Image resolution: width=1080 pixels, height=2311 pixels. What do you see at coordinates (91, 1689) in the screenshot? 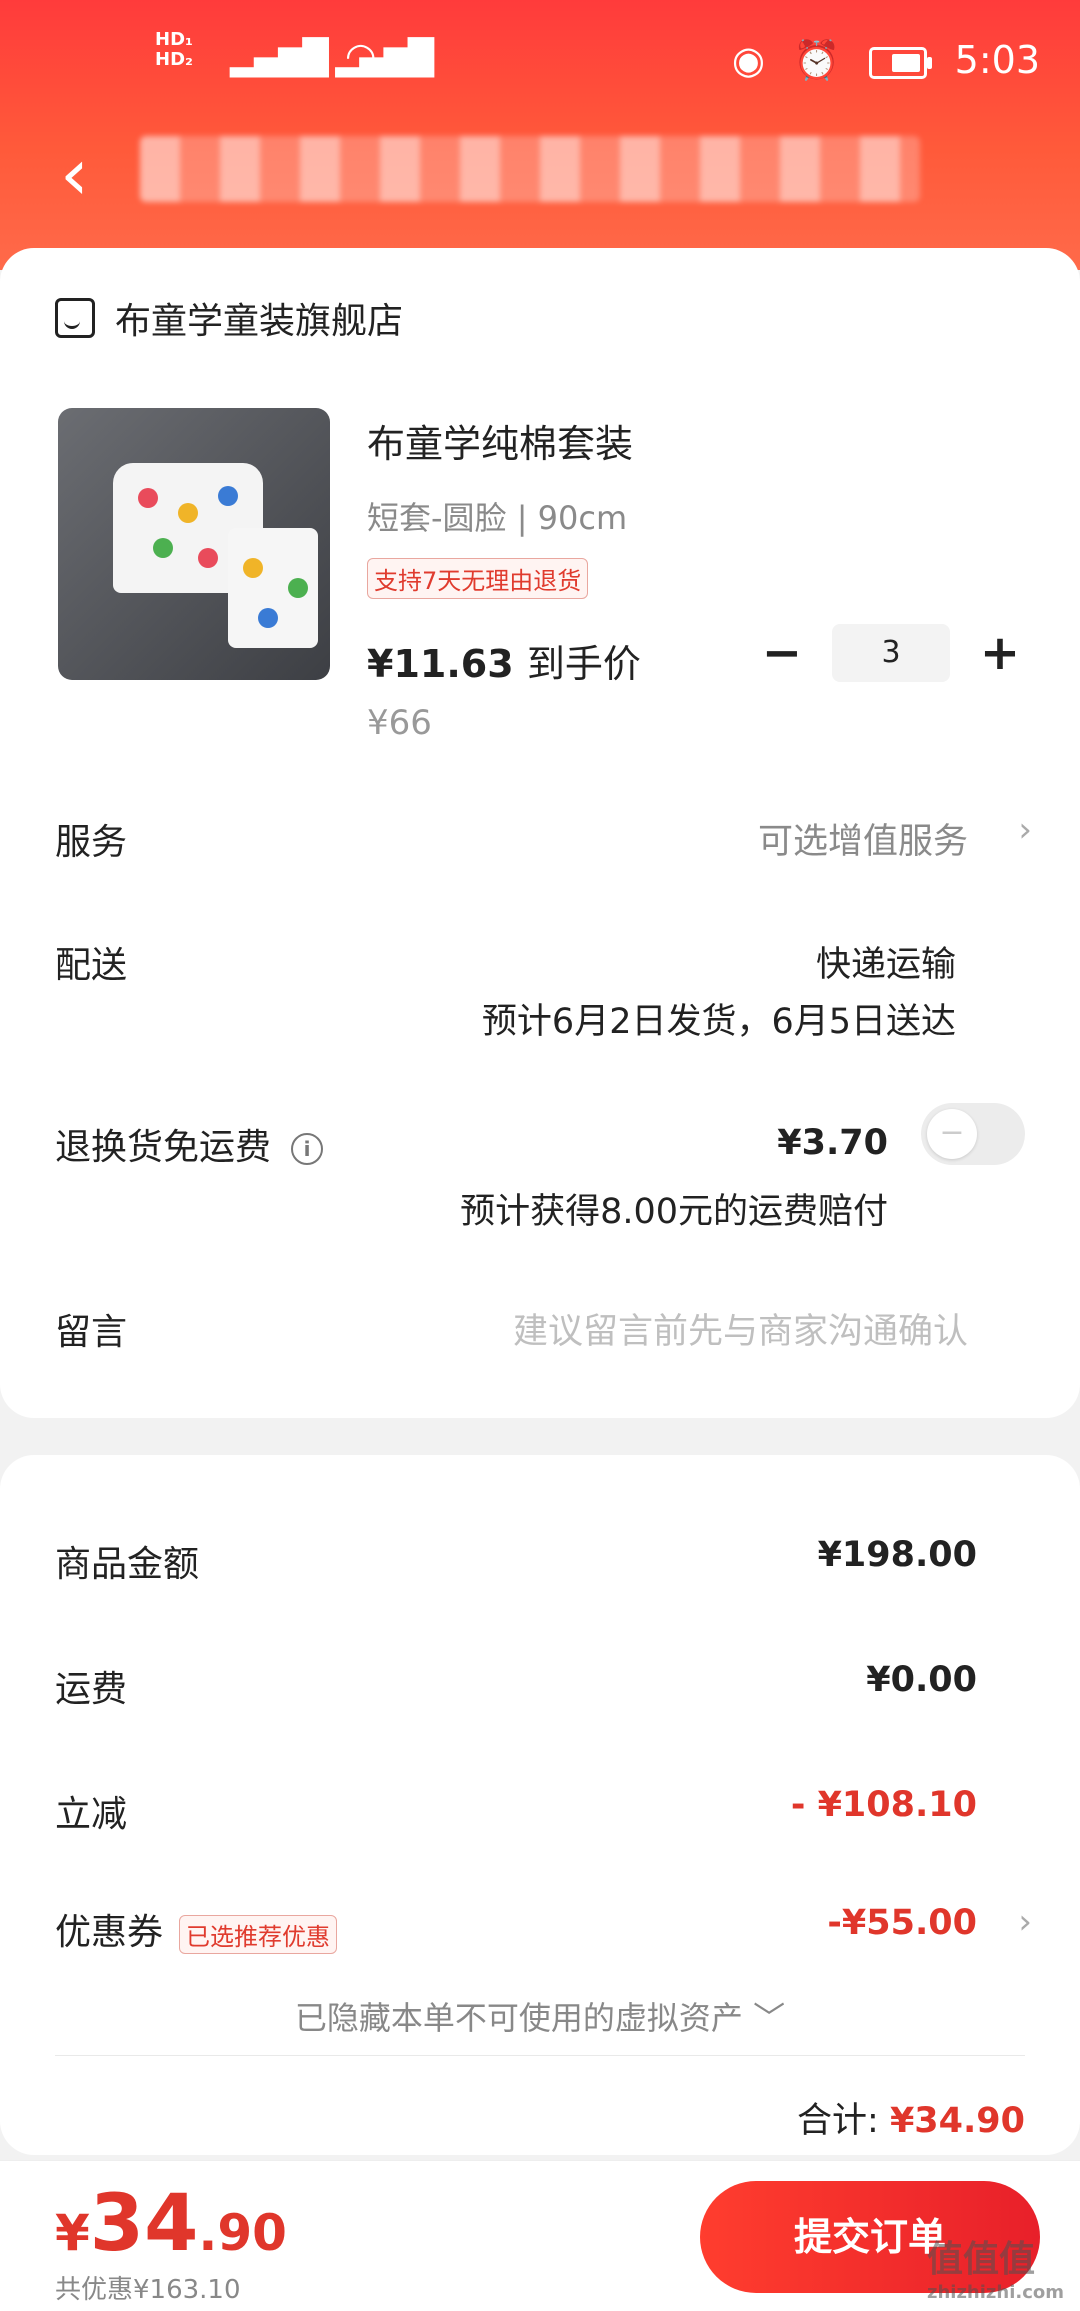
I see `shipping-fee-label: 运费` at bounding box center [91, 1689].